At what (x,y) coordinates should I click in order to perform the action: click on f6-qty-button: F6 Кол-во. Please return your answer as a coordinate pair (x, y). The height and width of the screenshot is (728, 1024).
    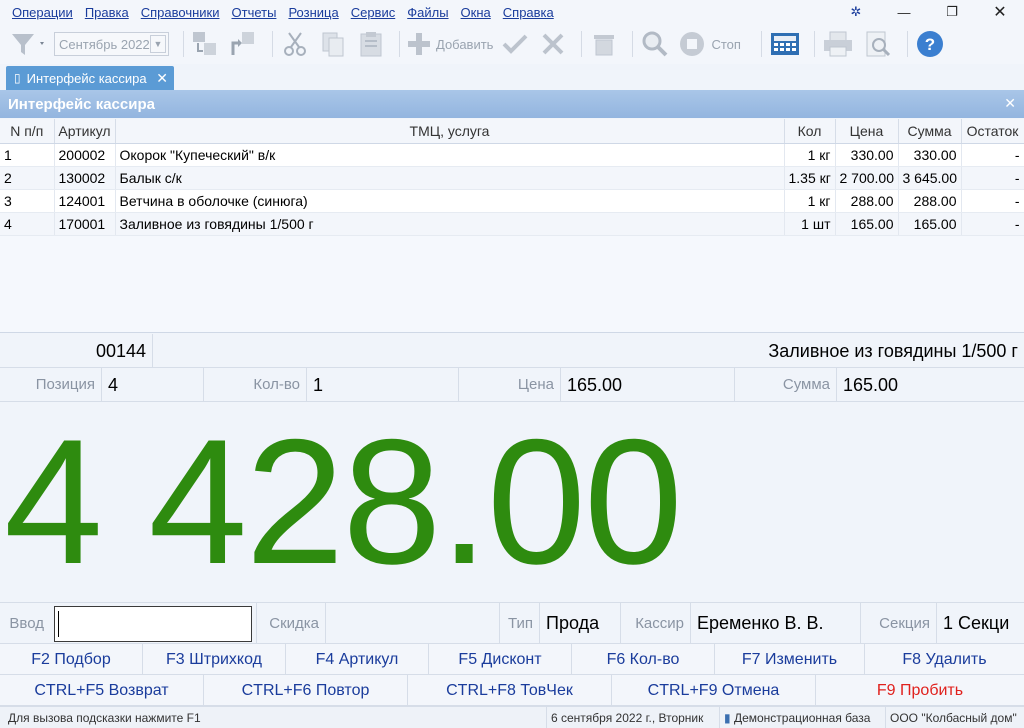
    Looking at the image, I should click on (643, 659).